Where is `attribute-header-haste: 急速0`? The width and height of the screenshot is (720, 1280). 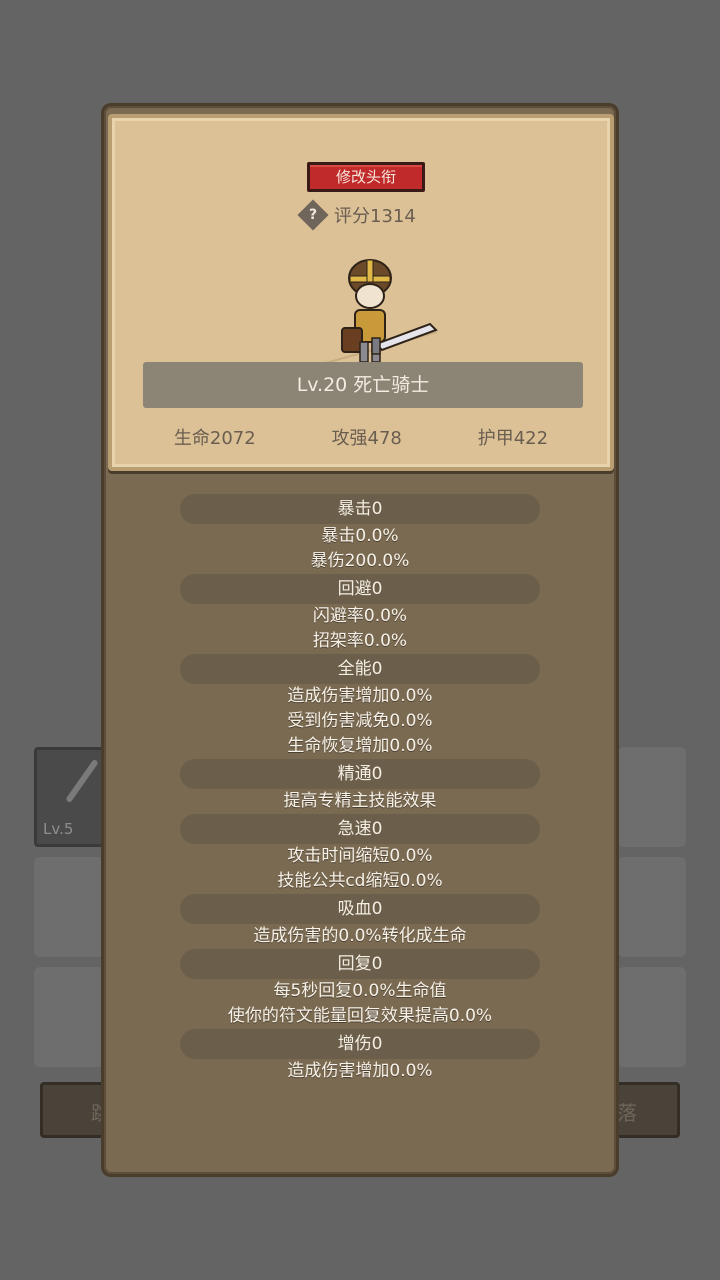
attribute-header-haste: 急速0 is located at coordinates (360, 829).